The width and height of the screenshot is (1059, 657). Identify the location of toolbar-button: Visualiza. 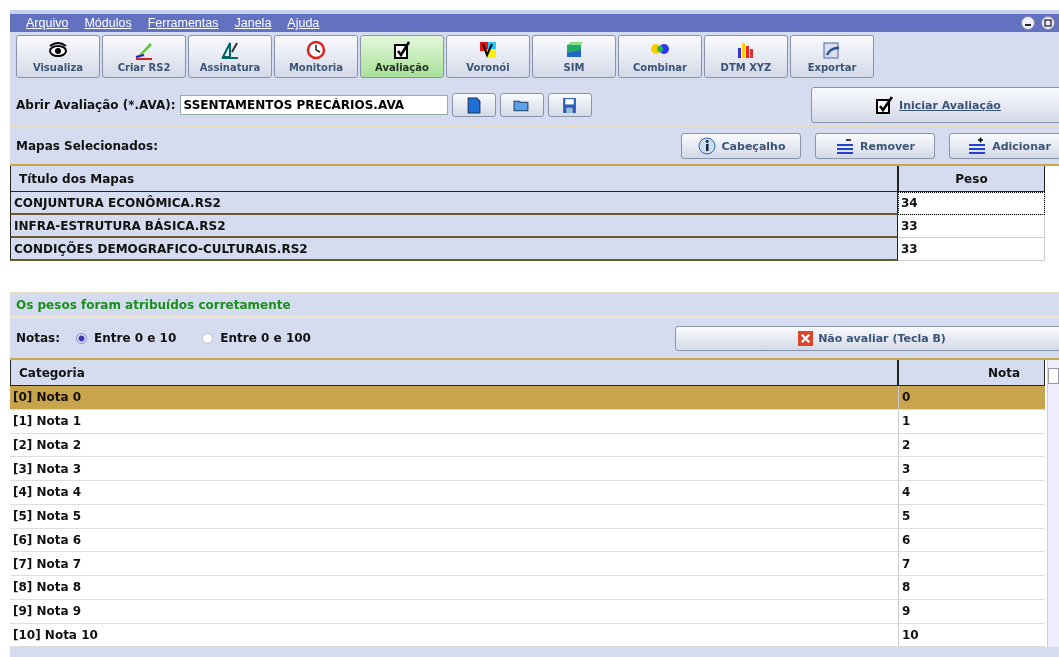
(58, 56).